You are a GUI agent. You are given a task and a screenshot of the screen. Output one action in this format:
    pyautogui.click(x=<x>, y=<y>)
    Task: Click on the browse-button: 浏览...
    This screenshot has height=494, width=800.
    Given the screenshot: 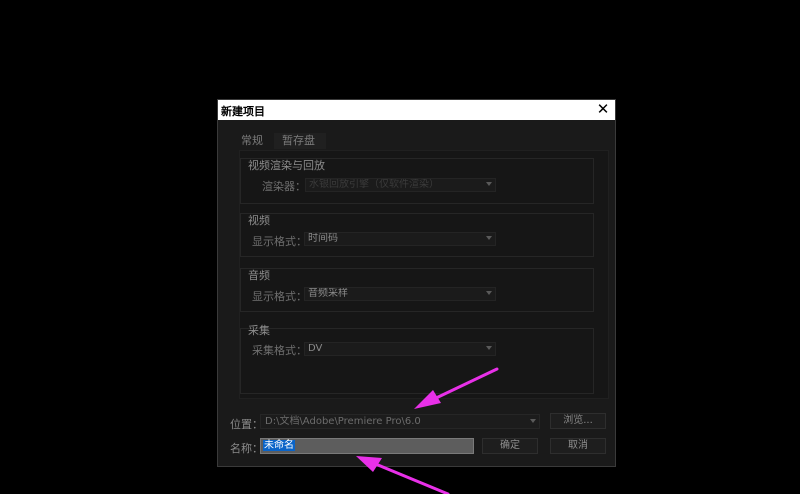 What is the action you would take?
    pyautogui.click(x=578, y=421)
    